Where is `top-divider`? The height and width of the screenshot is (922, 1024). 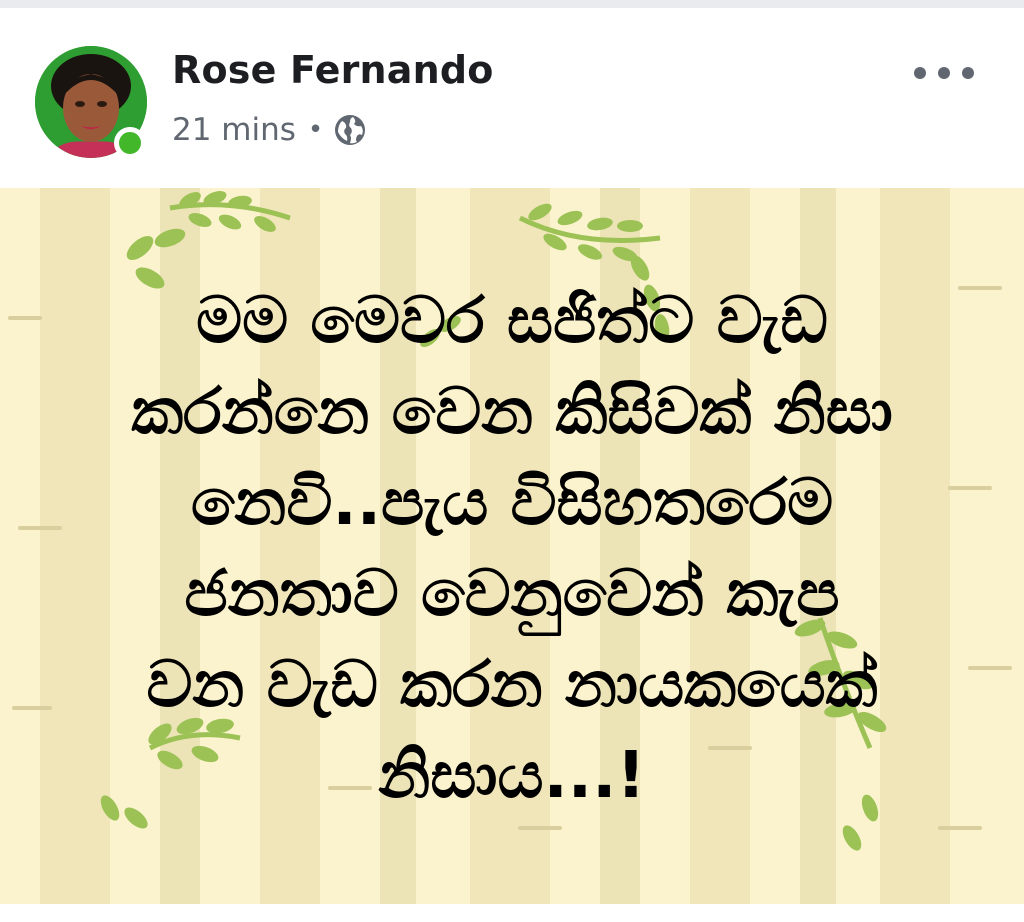 top-divider is located at coordinates (512, 4).